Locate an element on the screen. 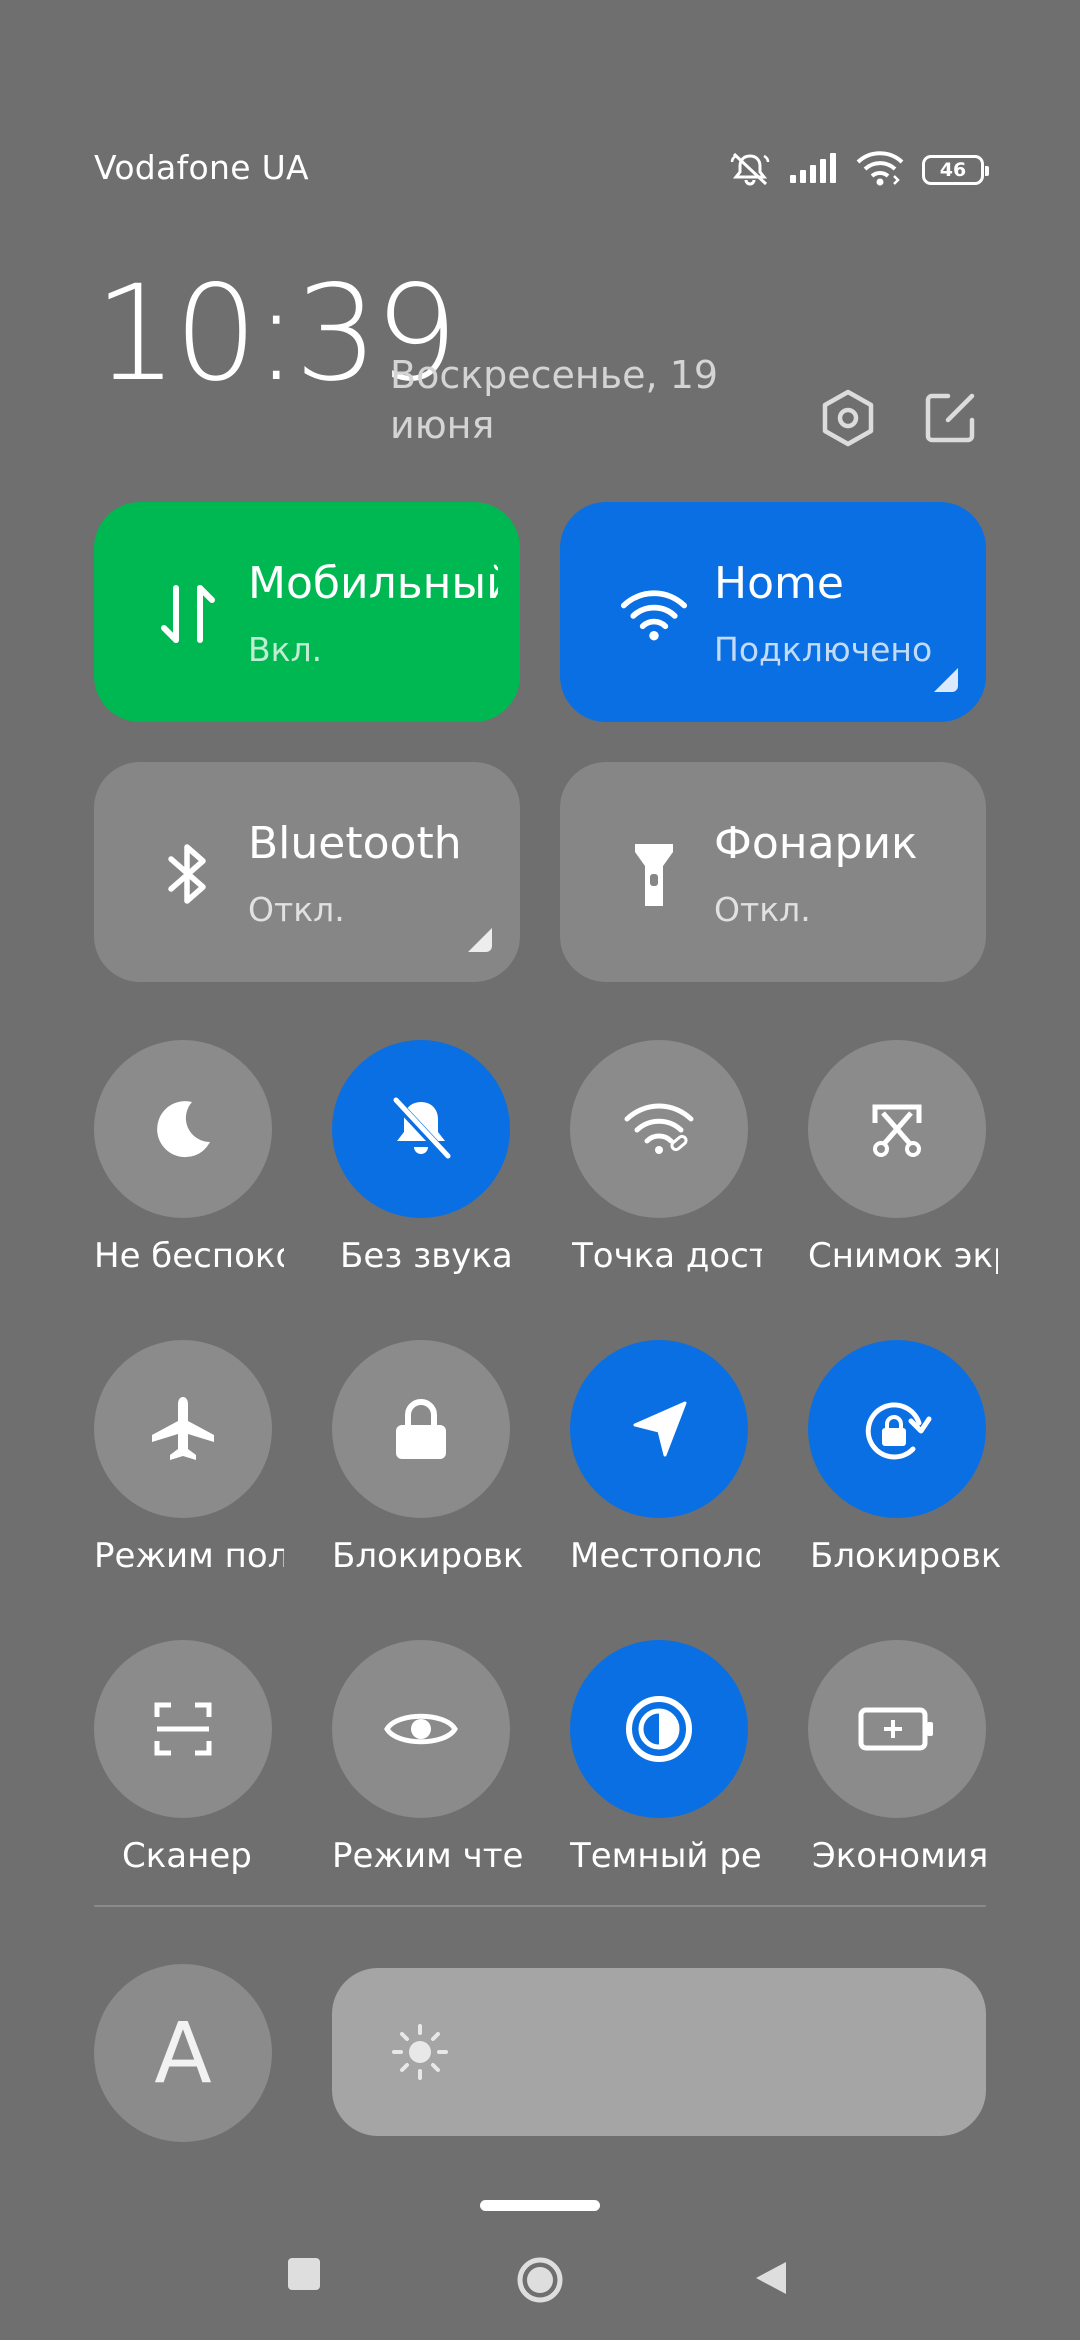 The height and width of the screenshot is (2340, 1080). settings-button is located at coordinates (848, 418).